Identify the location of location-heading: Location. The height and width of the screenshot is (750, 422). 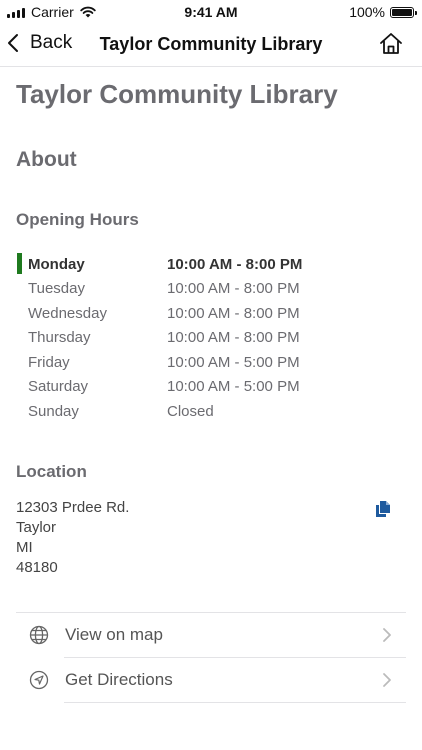
(51, 471).